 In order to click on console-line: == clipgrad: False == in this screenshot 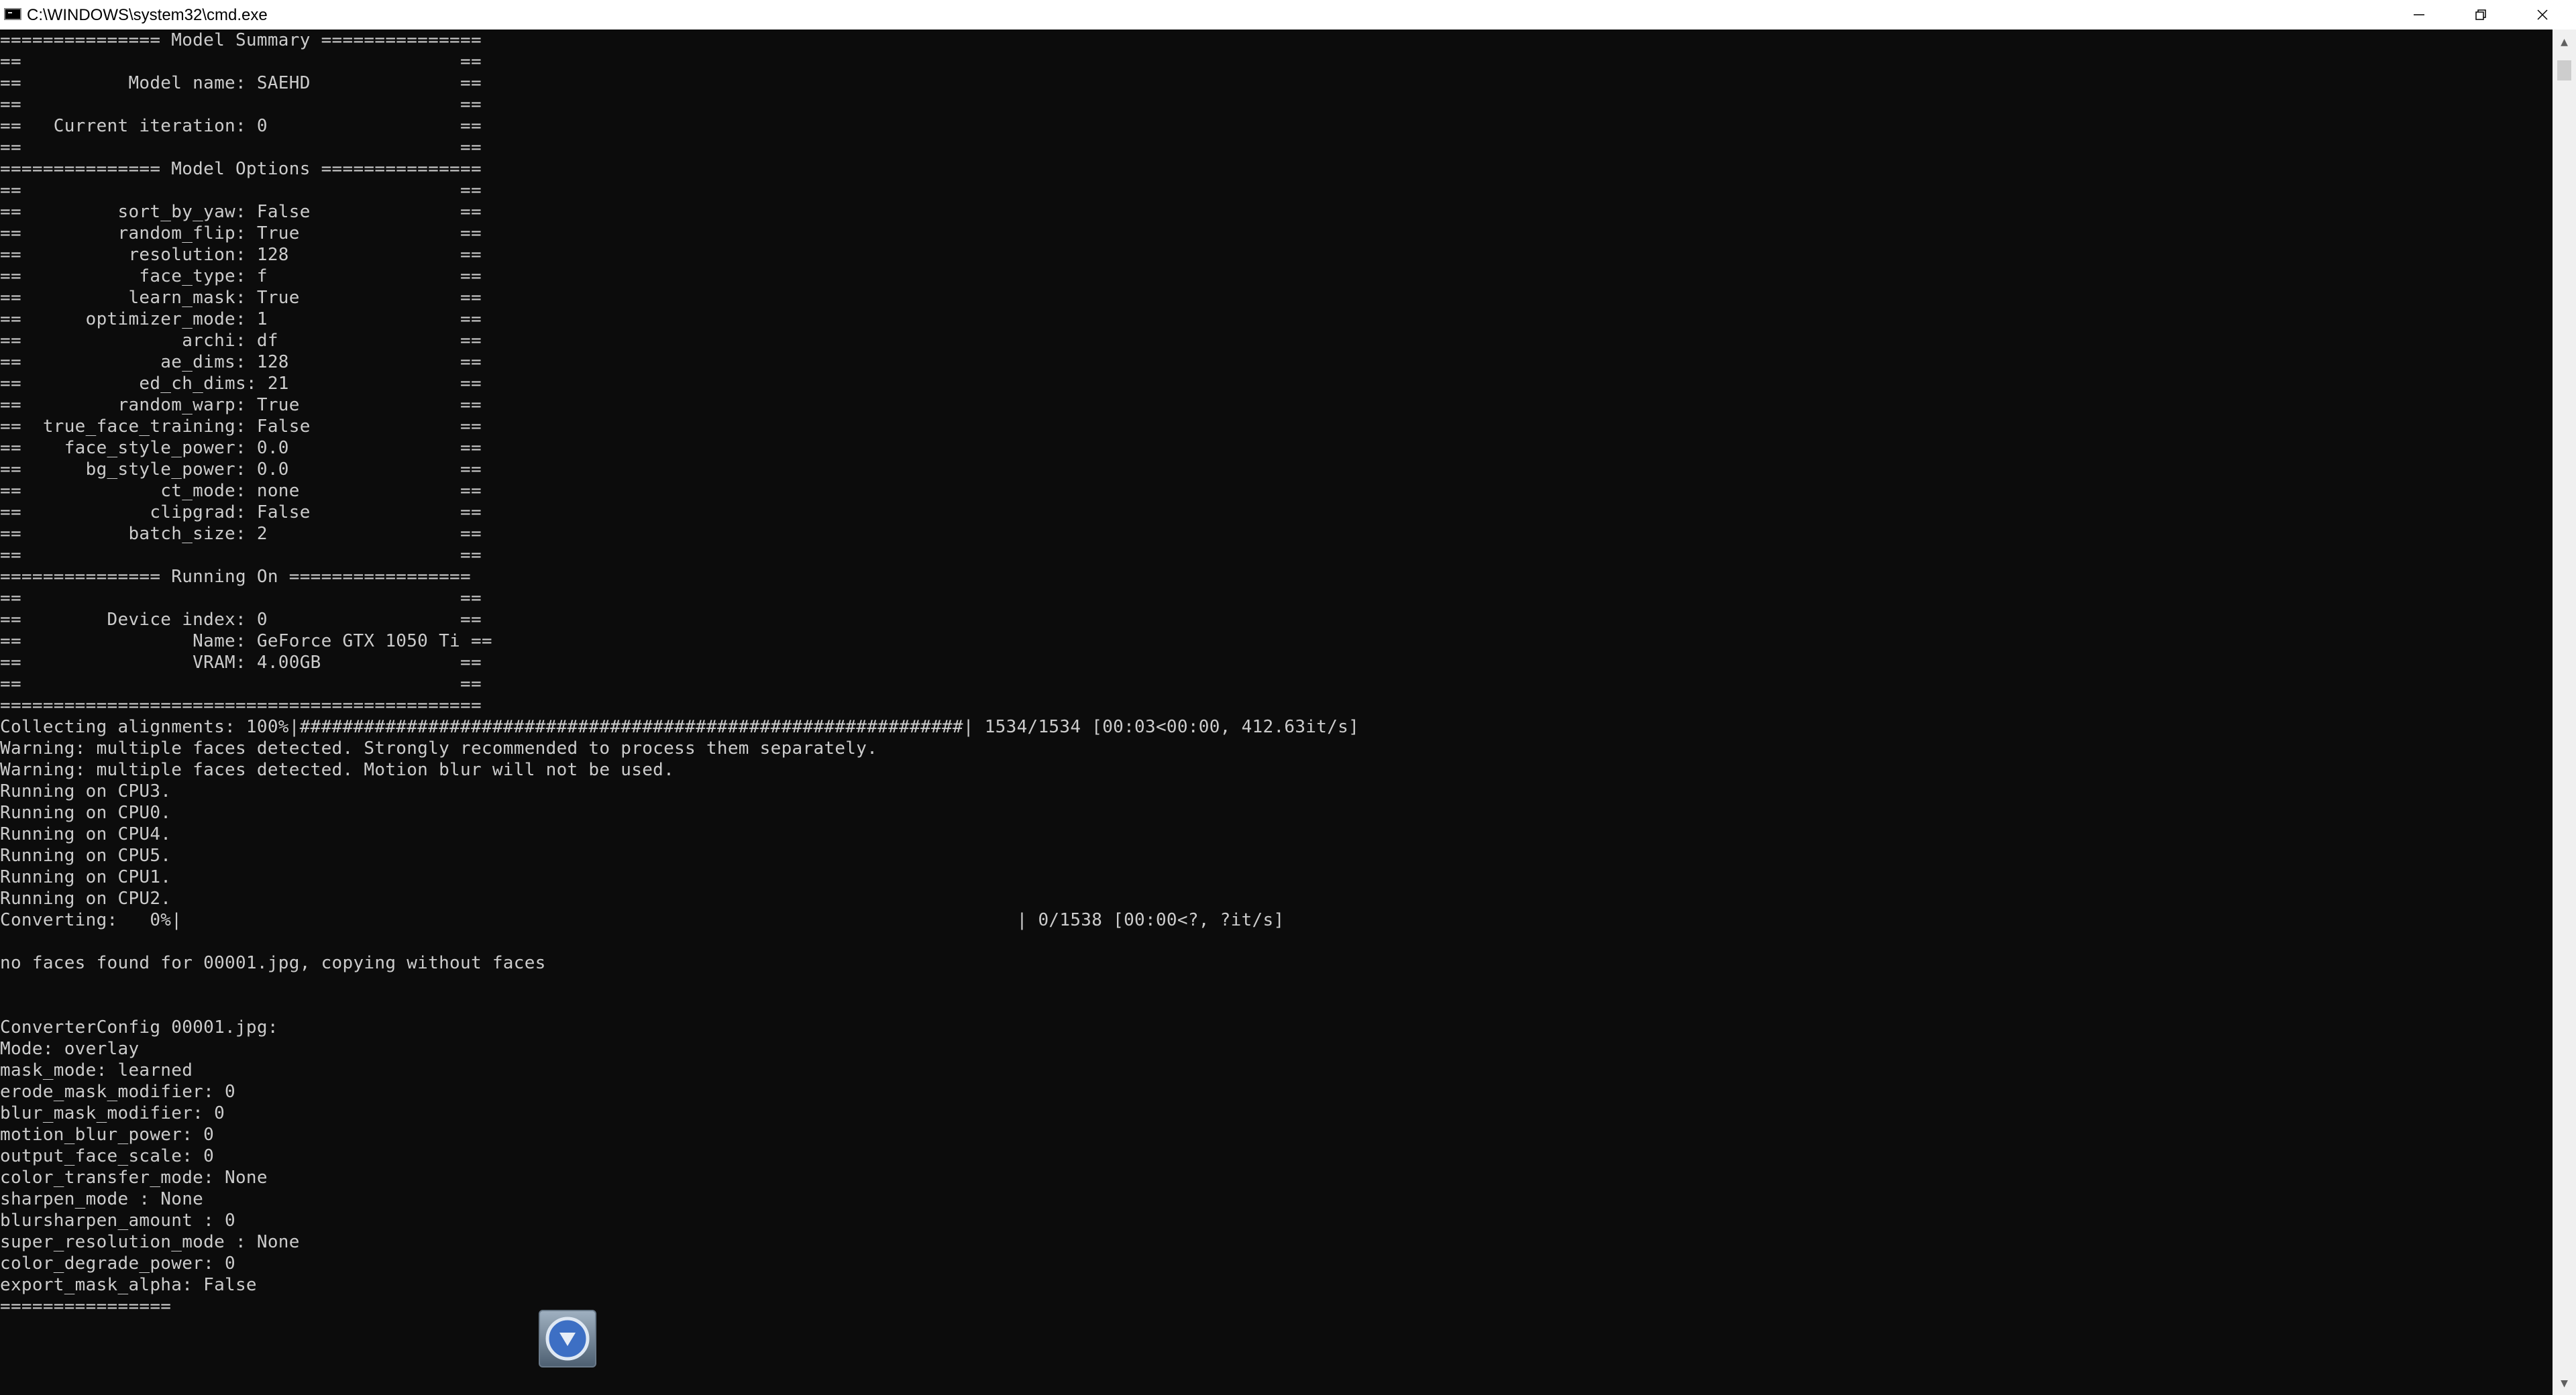, I will do `click(241, 512)`.